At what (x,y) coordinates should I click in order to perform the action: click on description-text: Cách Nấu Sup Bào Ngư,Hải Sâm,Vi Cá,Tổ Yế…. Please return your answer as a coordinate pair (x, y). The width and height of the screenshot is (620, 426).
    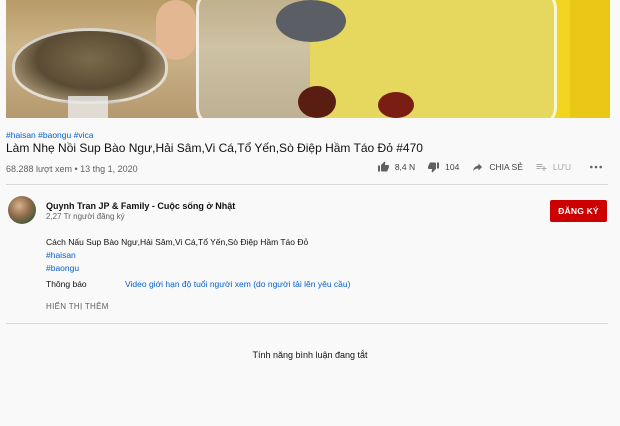
    Looking at the image, I should click on (177, 242).